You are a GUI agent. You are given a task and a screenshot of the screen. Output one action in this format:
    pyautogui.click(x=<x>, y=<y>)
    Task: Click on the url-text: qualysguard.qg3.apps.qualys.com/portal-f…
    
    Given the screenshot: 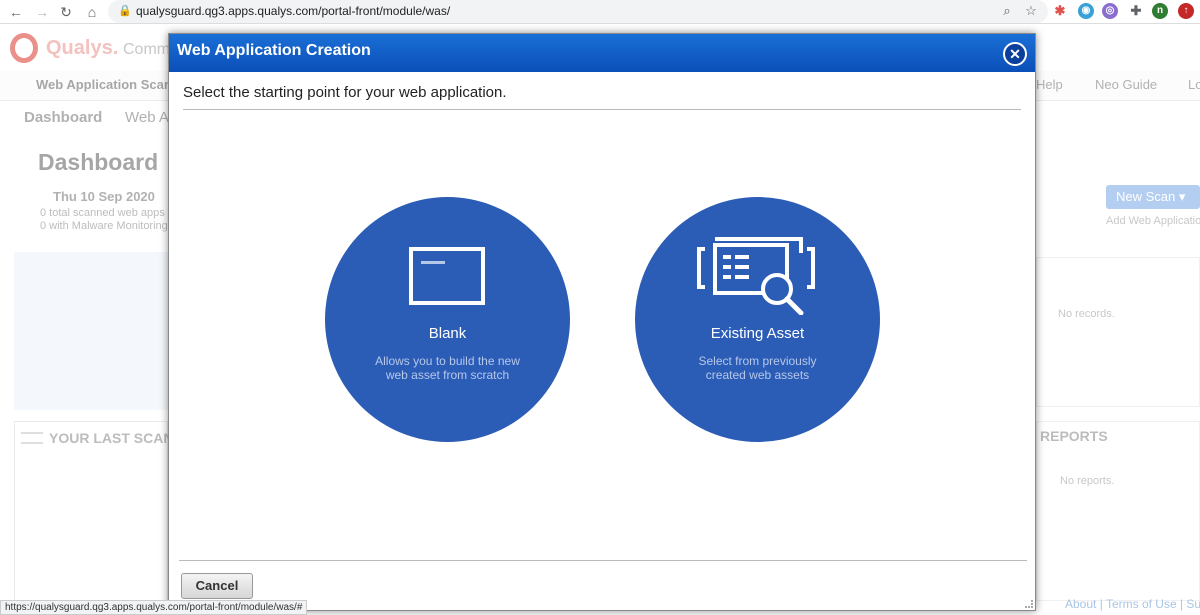 What is the action you would take?
    pyautogui.click(x=293, y=11)
    